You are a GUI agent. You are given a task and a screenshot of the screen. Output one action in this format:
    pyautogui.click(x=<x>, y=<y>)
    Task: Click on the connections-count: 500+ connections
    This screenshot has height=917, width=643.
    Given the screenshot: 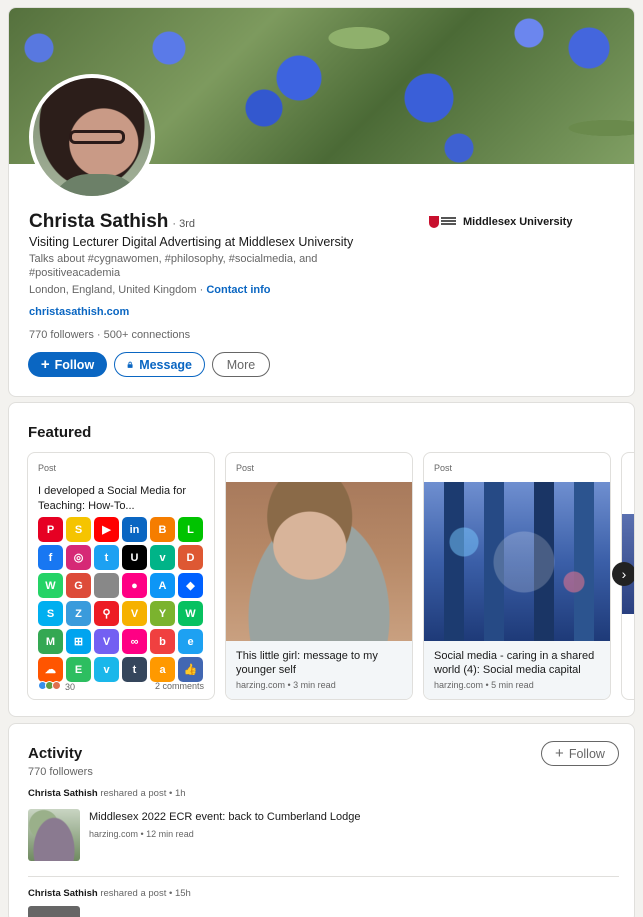 What is the action you would take?
    pyautogui.click(x=147, y=335)
    